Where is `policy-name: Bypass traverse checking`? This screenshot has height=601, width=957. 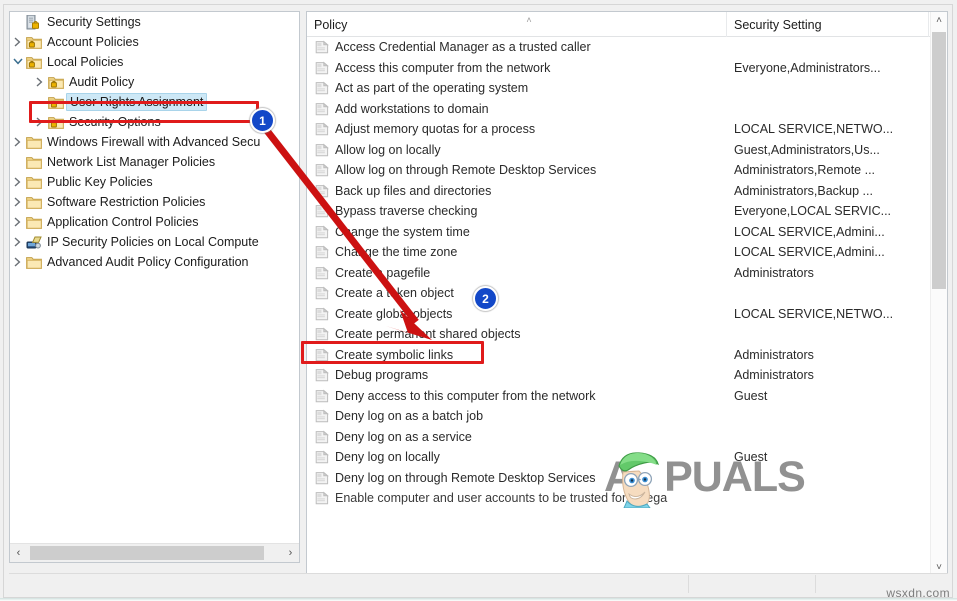 policy-name: Bypass traverse checking is located at coordinates (406, 211).